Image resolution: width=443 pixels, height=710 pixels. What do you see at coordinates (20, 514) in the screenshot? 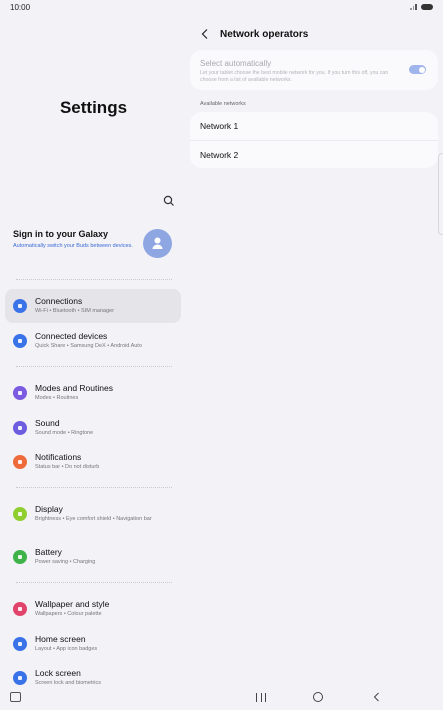
I see `sun-icon` at bounding box center [20, 514].